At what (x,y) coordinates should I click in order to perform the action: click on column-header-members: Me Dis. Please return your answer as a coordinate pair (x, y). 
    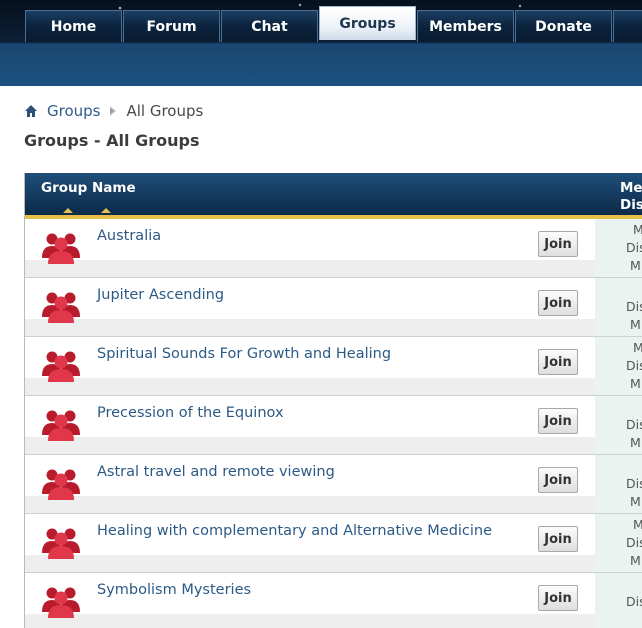
    Looking at the image, I should click on (631, 197).